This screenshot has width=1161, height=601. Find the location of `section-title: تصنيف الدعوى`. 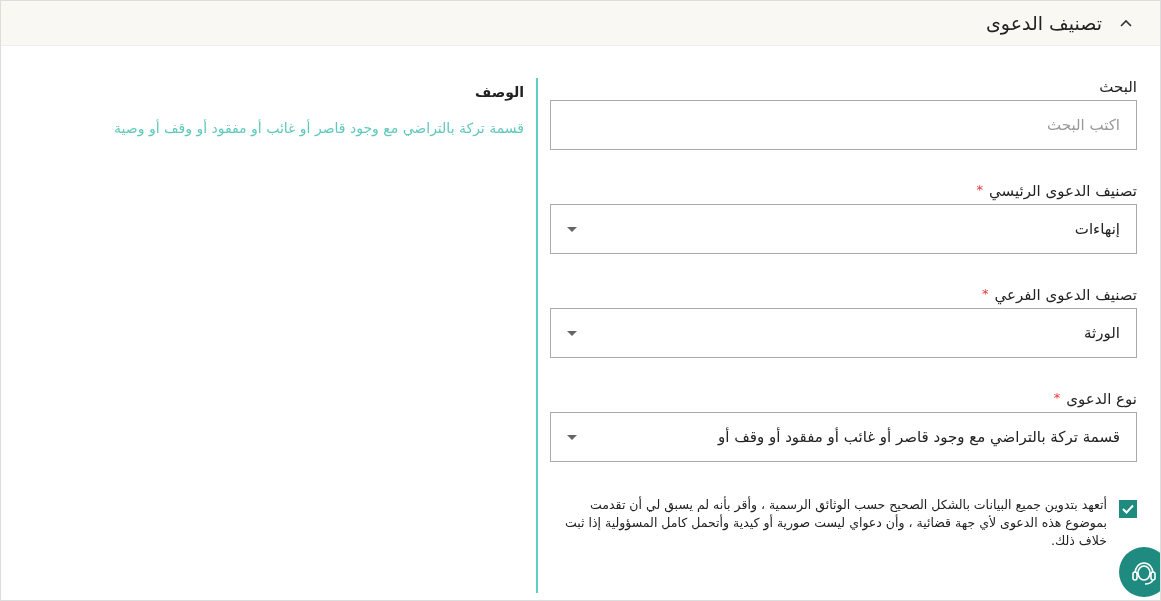

section-title: تصنيف الدعوى is located at coordinates (1044, 23).